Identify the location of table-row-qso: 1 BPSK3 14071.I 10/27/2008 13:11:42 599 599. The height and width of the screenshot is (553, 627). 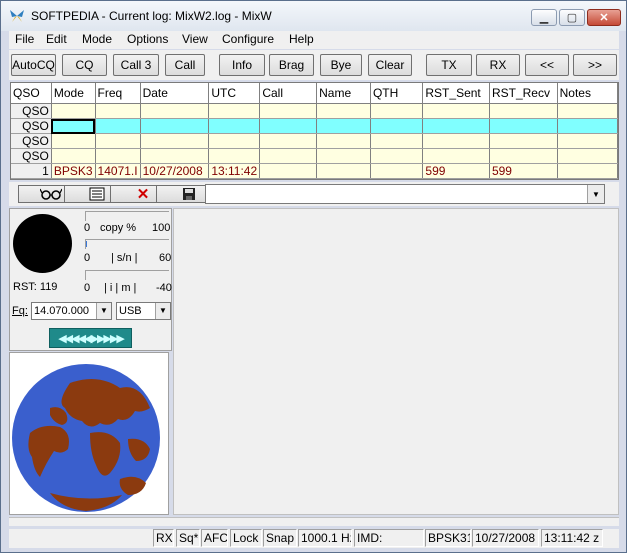
(314, 171).